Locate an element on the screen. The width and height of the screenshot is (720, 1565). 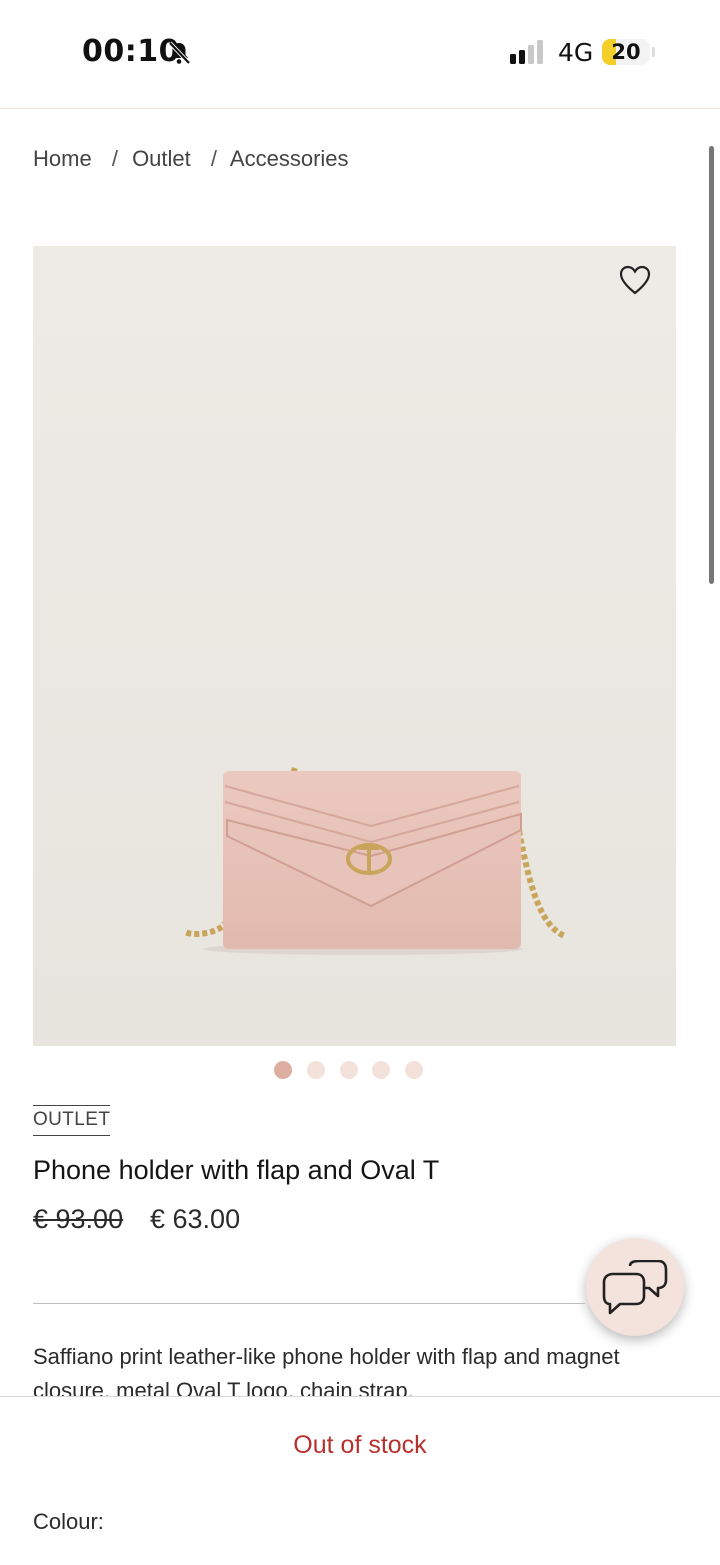
section-divider is located at coordinates (309, 1303).